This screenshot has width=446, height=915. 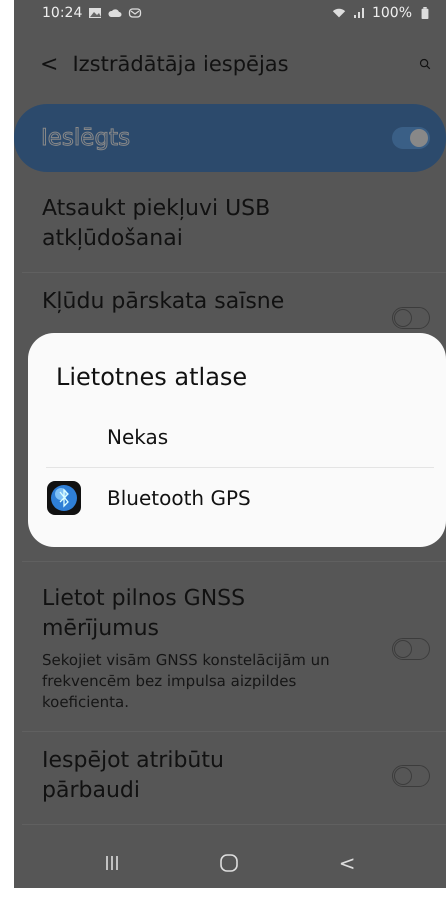 I want to click on app-option: Bluetooth GPS, so click(x=240, y=497).